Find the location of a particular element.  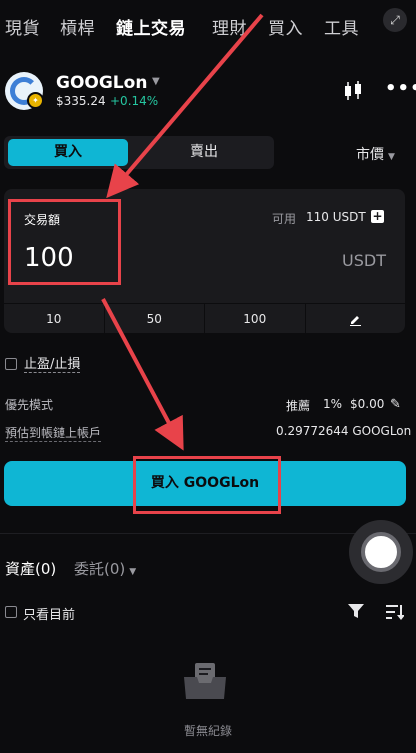

assistive-touch-icon is located at coordinates (381, 552).